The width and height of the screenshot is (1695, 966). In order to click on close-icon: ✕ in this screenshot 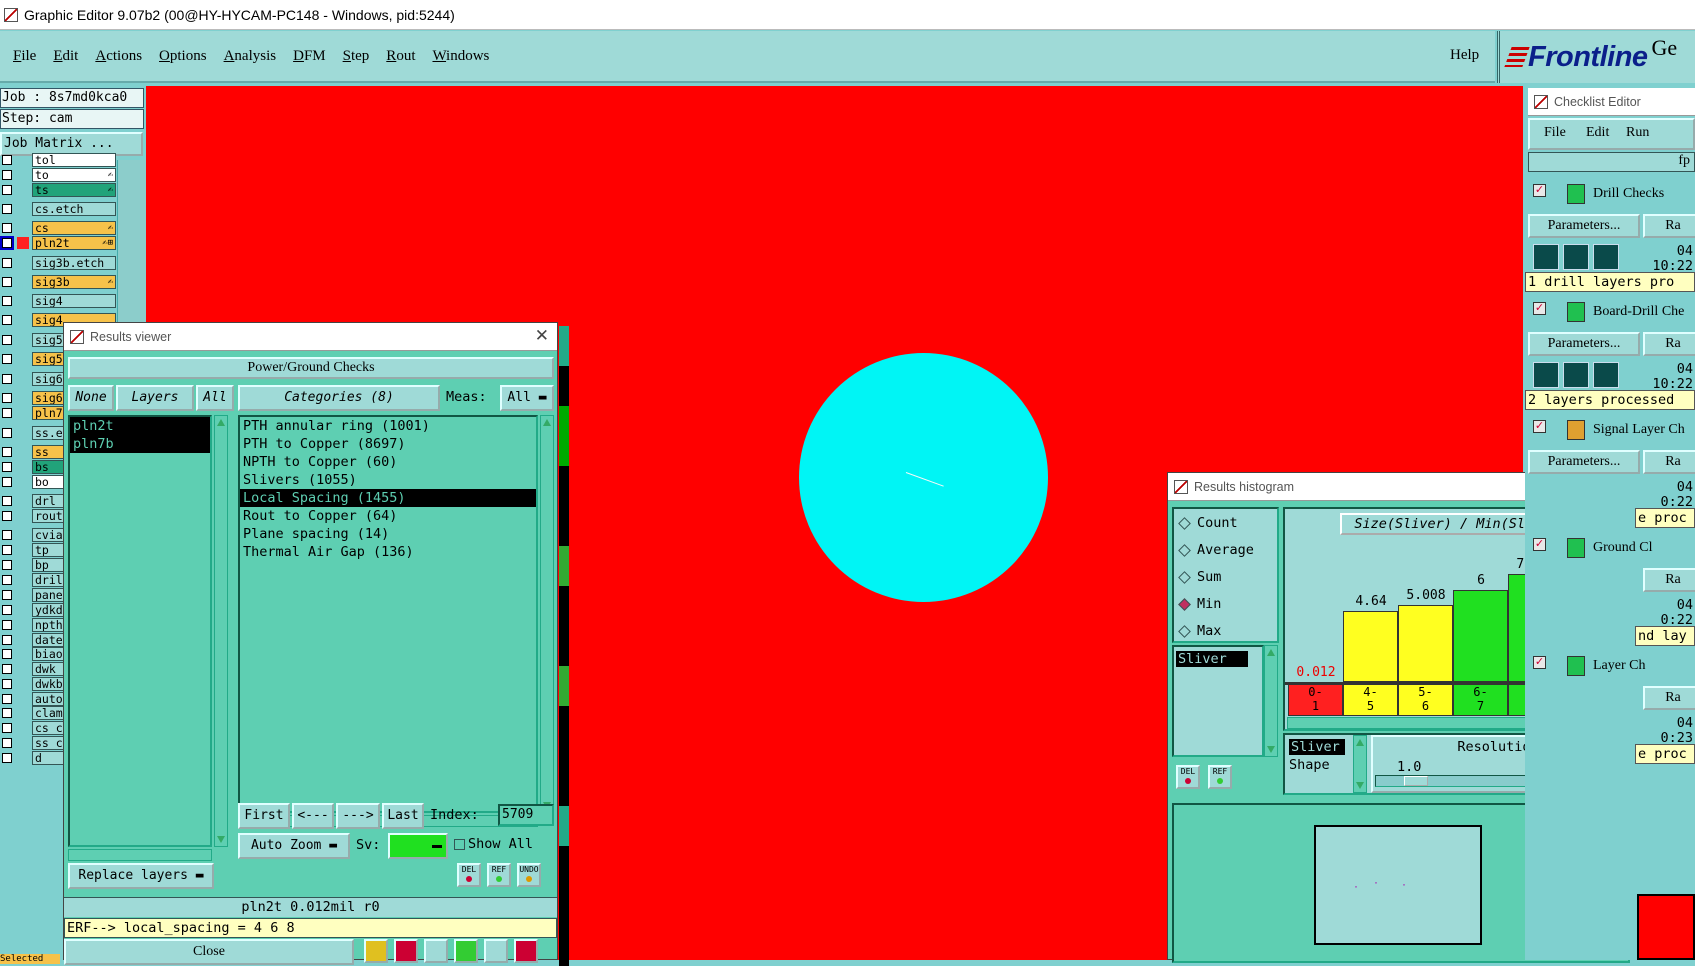, I will do `click(542, 336)`.